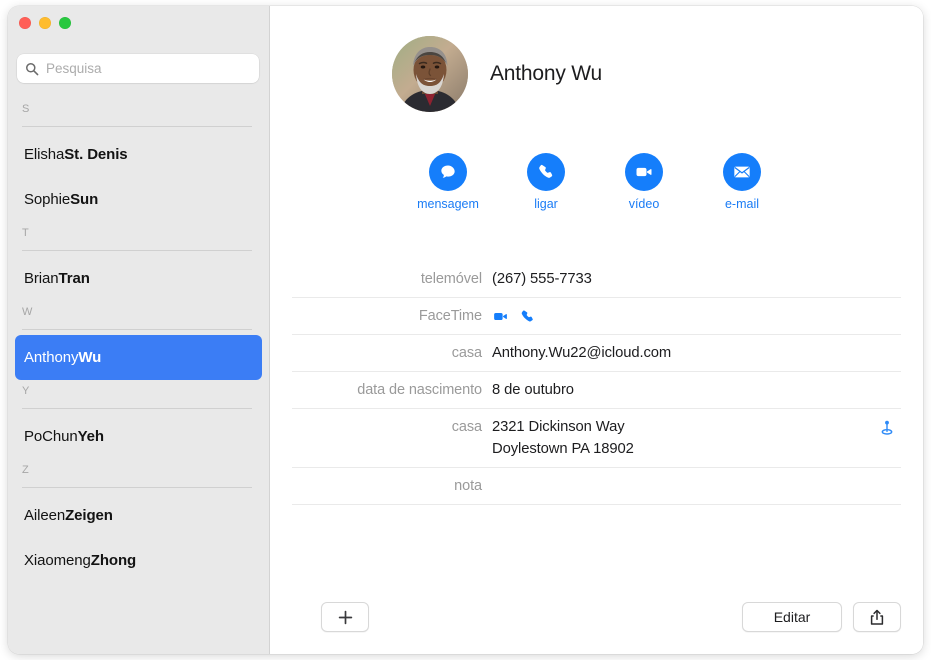  Describe the element at coordinates (419, 390) in the screenshot. I see `field-label: data de nascimento` at that location.